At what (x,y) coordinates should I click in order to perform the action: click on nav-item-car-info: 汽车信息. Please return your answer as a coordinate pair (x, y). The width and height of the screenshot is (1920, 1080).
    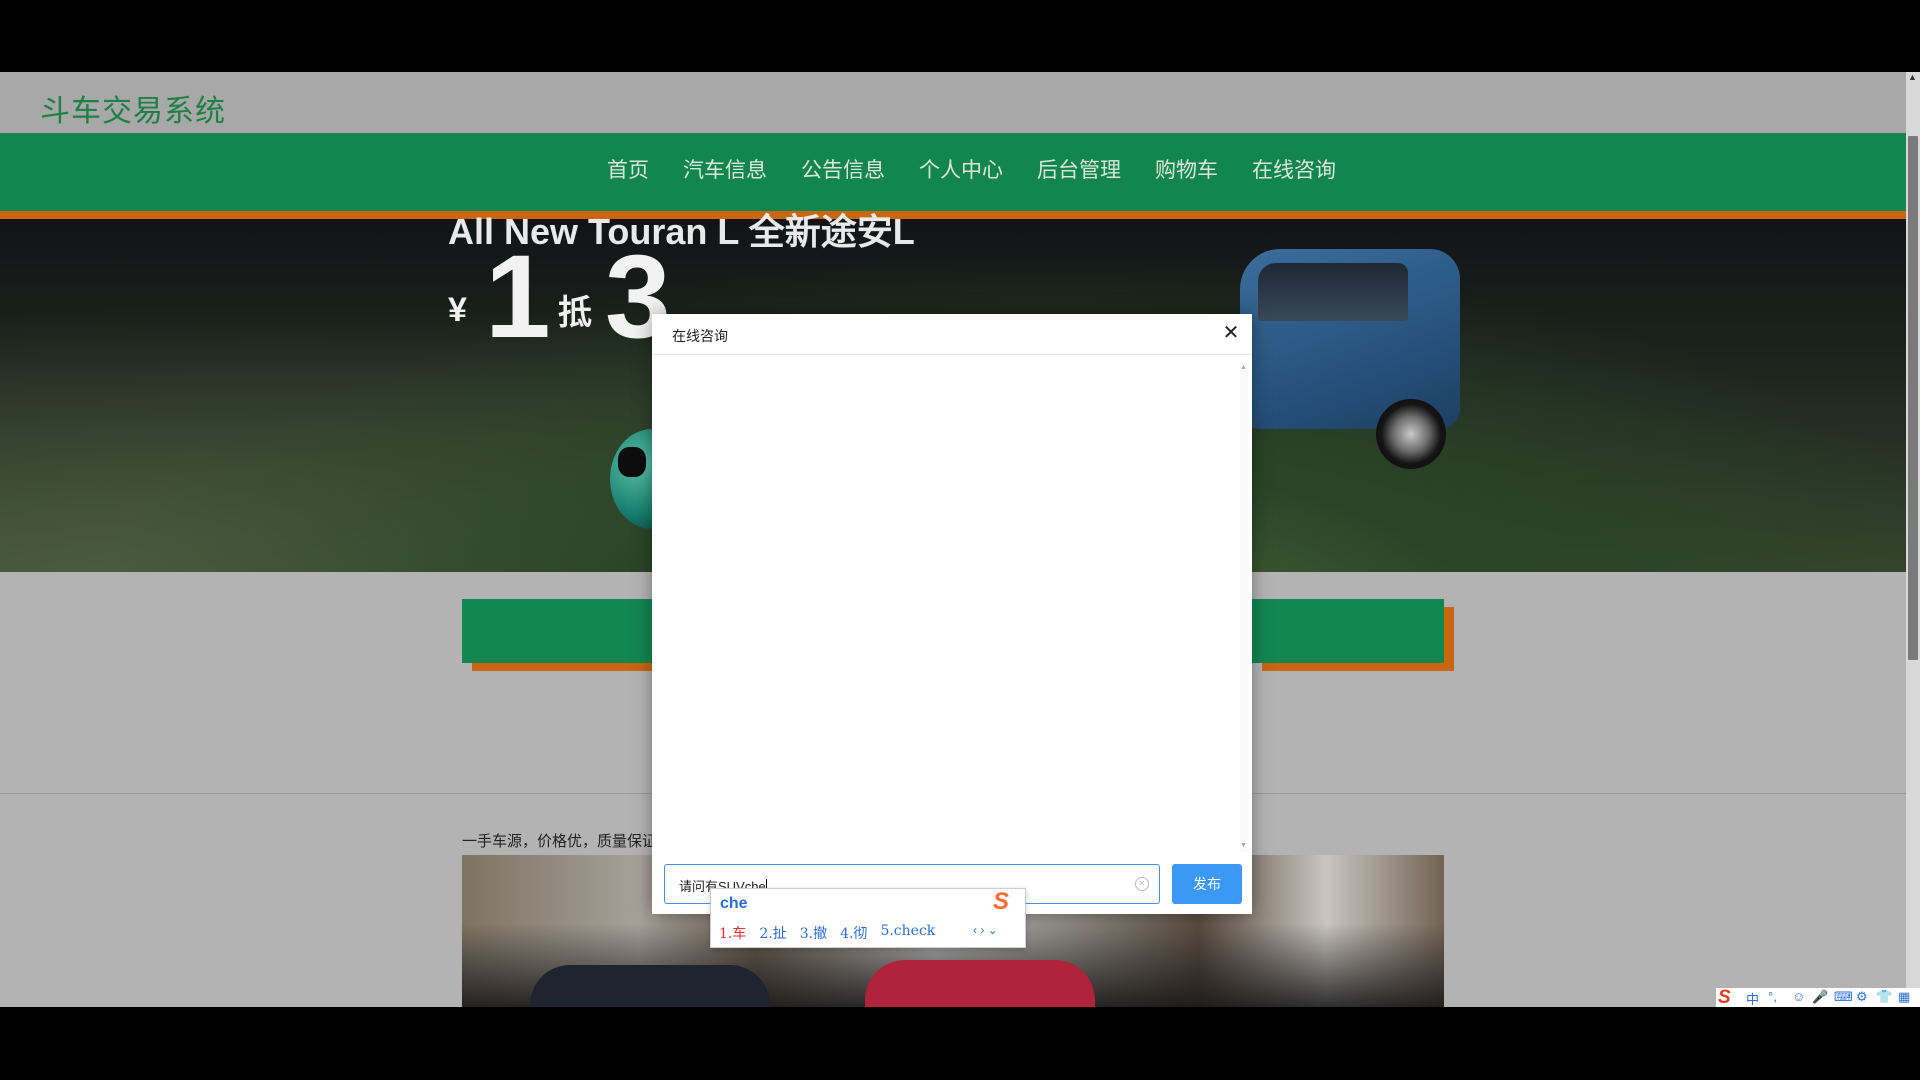
    Looking at the image, I should click on (725, 171).